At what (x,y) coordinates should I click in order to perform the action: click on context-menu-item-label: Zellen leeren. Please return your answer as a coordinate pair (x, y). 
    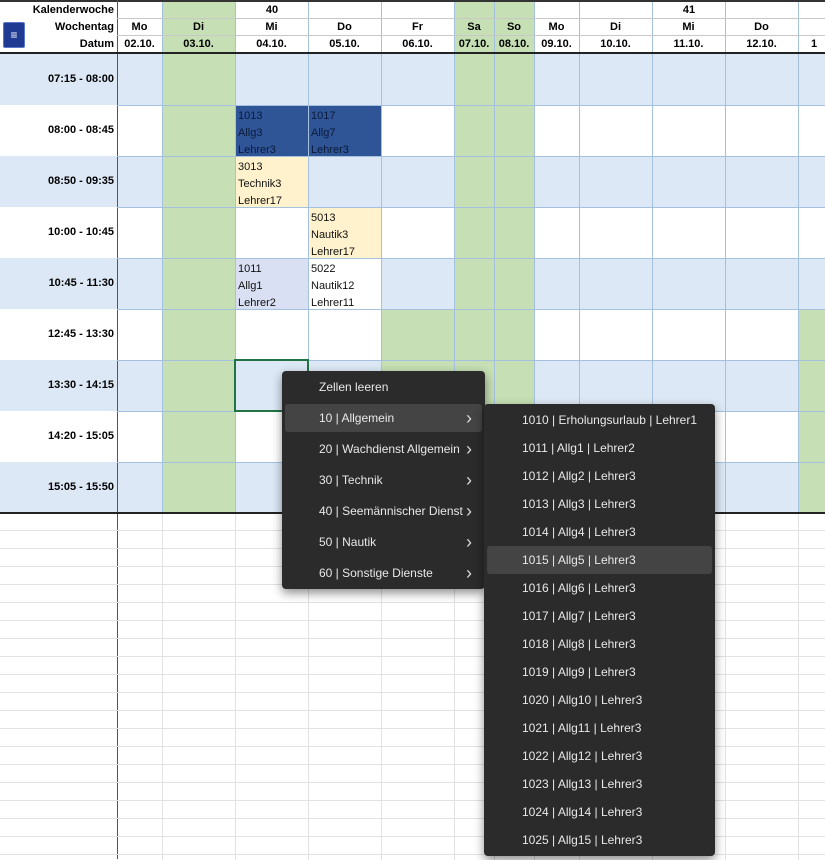
    Looking at the image, I should click on (354, 387).